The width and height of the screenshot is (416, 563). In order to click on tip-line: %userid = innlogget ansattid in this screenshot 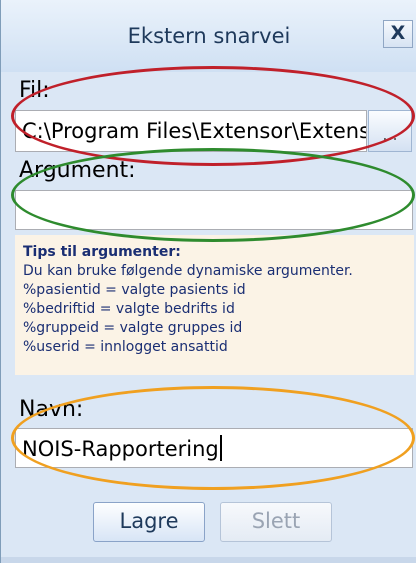, I will do `click(125, 347)`.